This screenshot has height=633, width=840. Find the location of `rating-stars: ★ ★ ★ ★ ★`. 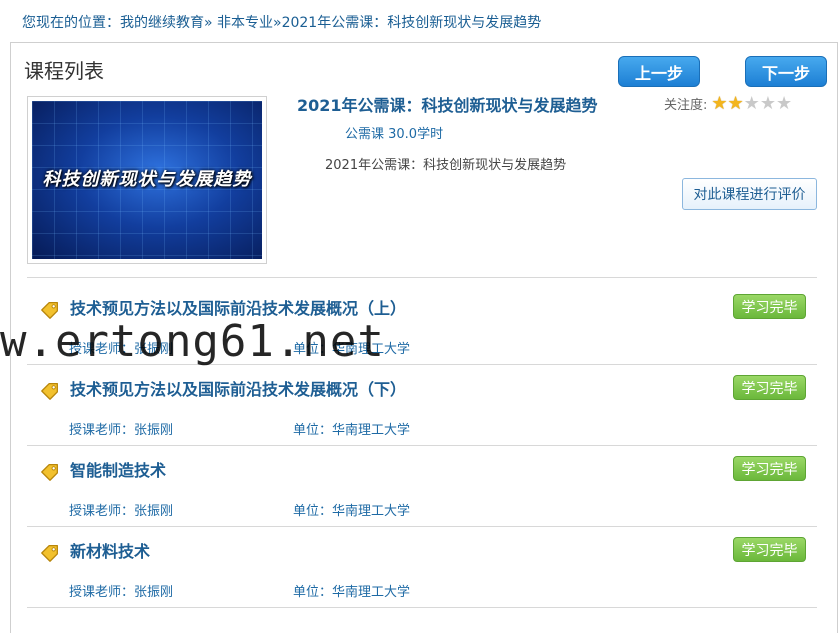

rating-stars: ★ ★ ★ ★ ★ is located at coordinates (752, 103).